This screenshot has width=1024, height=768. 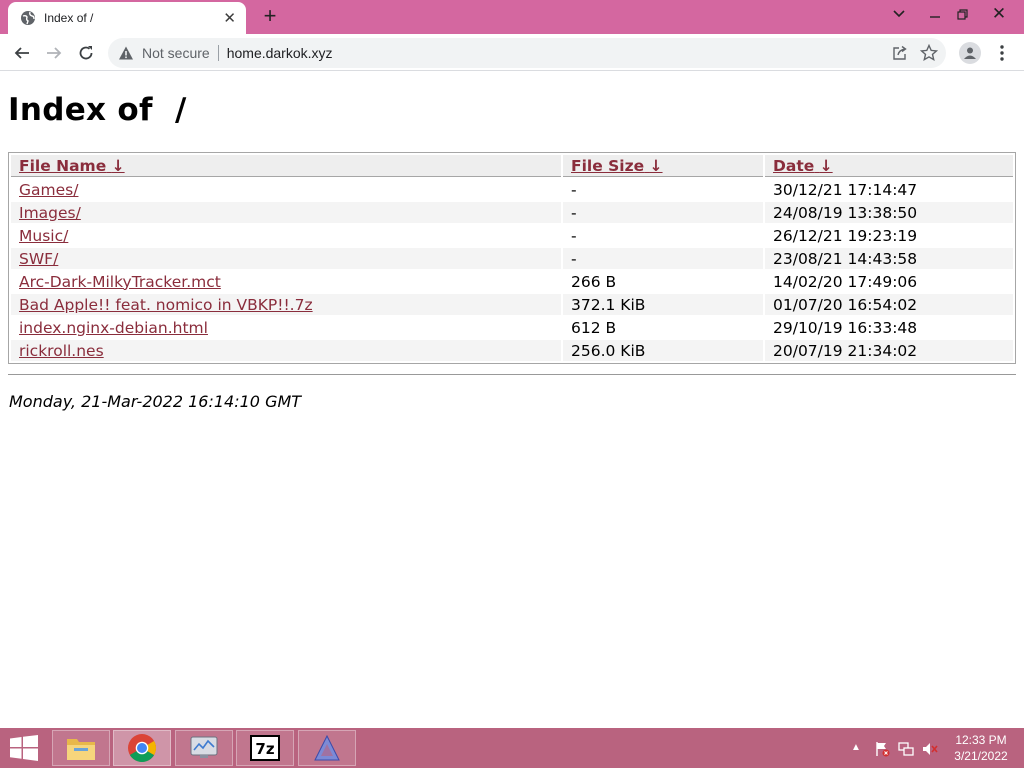 I want to click on file-link: index.nginx-debian.html, so click(x=113, y=328).